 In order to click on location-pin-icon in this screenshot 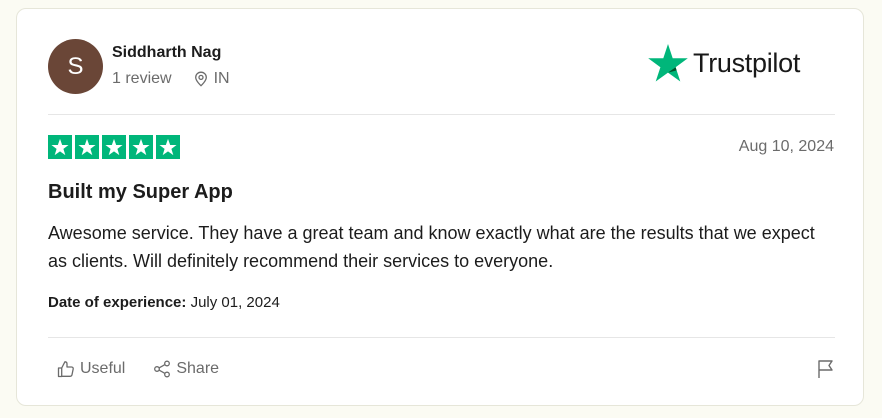, I will do `click(200, 79)`.